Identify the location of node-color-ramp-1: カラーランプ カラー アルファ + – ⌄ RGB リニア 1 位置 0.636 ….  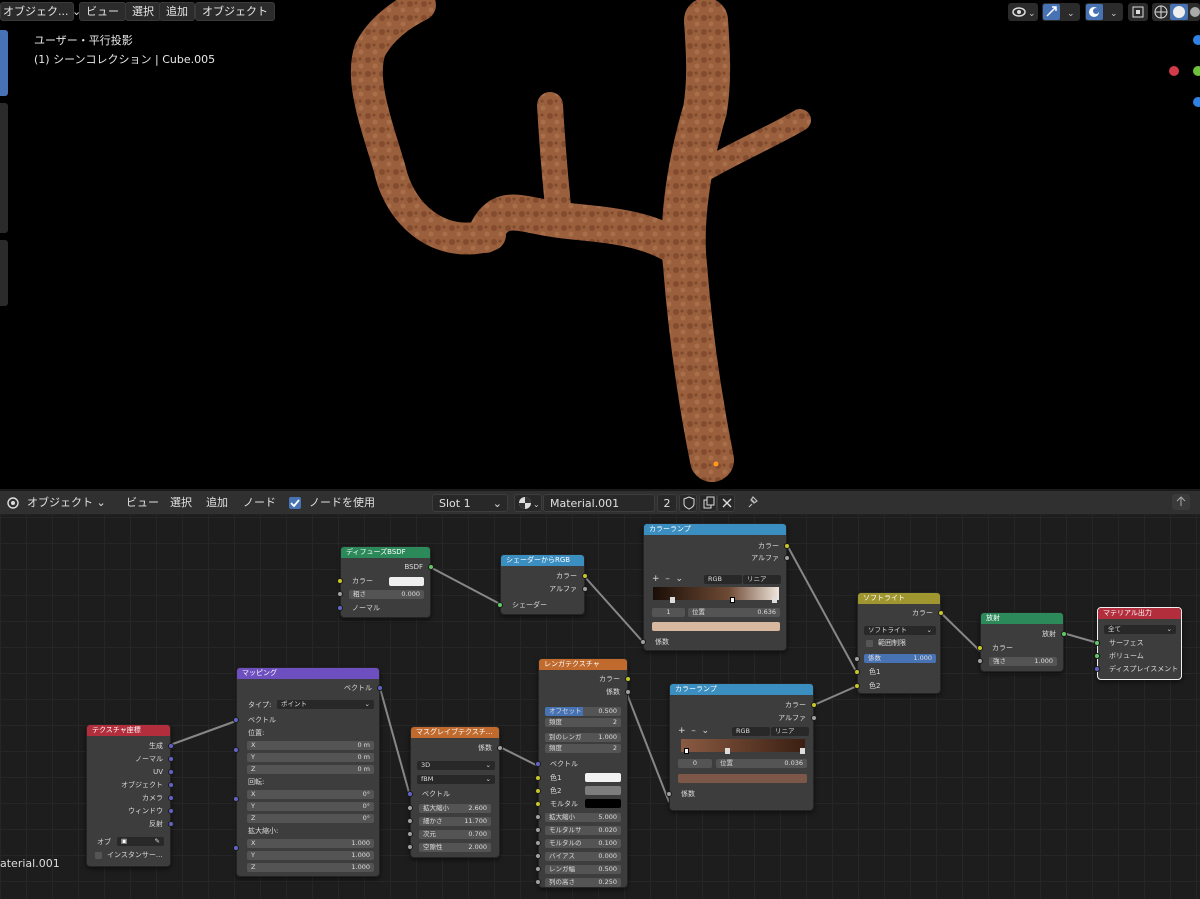
(715, 587).